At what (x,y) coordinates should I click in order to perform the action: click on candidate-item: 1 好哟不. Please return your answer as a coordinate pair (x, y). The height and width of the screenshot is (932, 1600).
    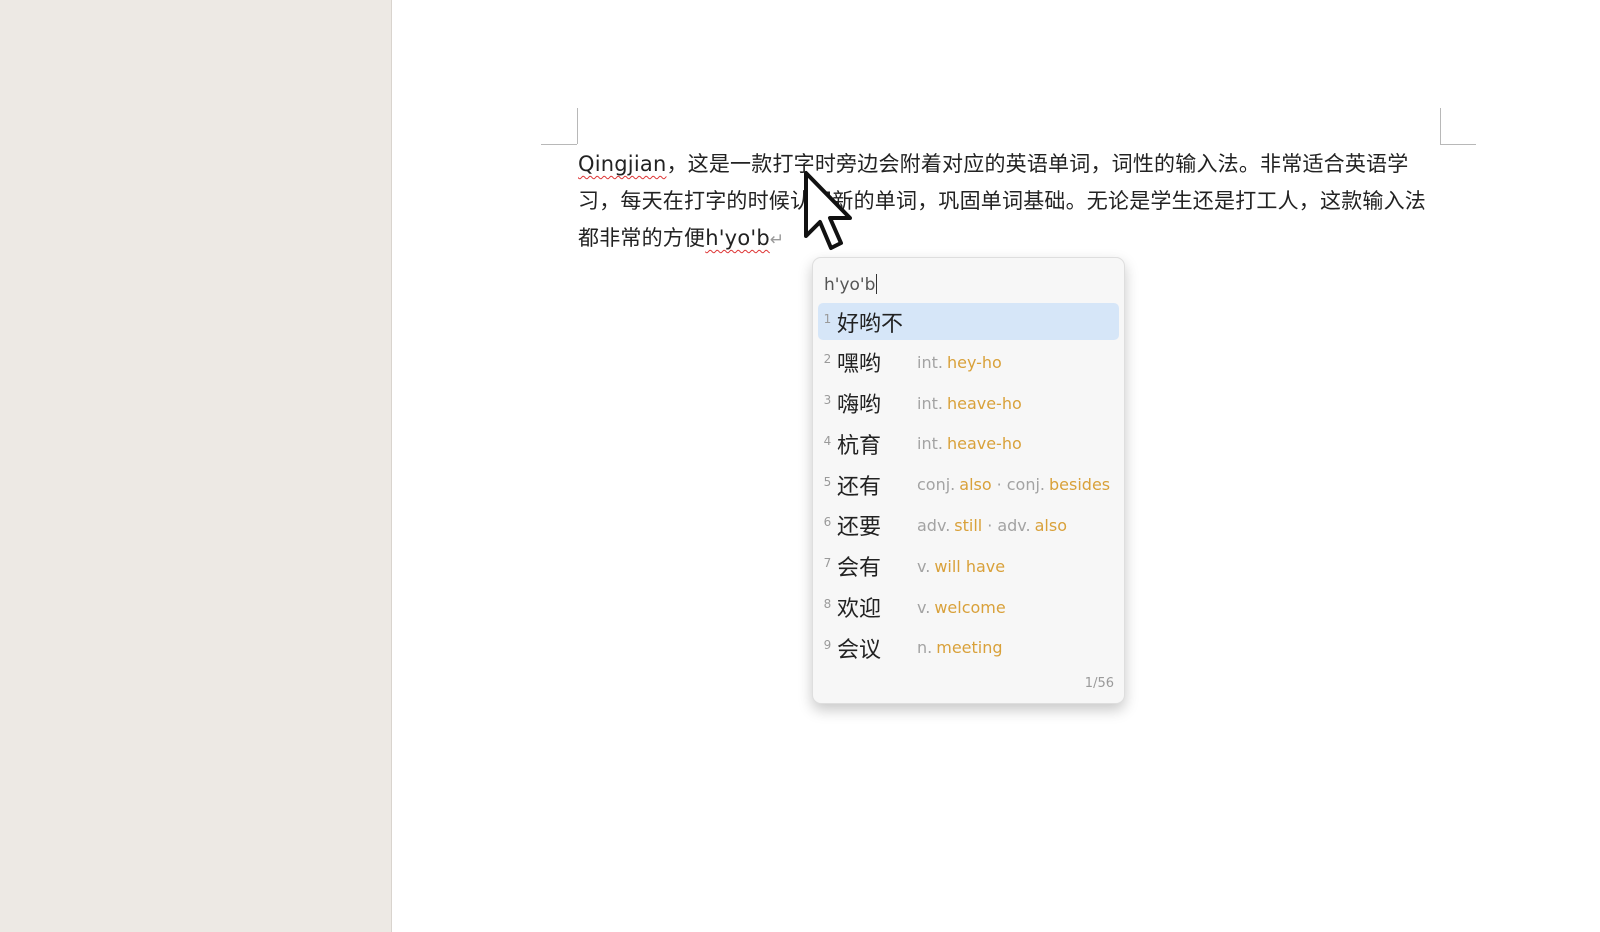
    Looking at the image, I should click on (968, 321).